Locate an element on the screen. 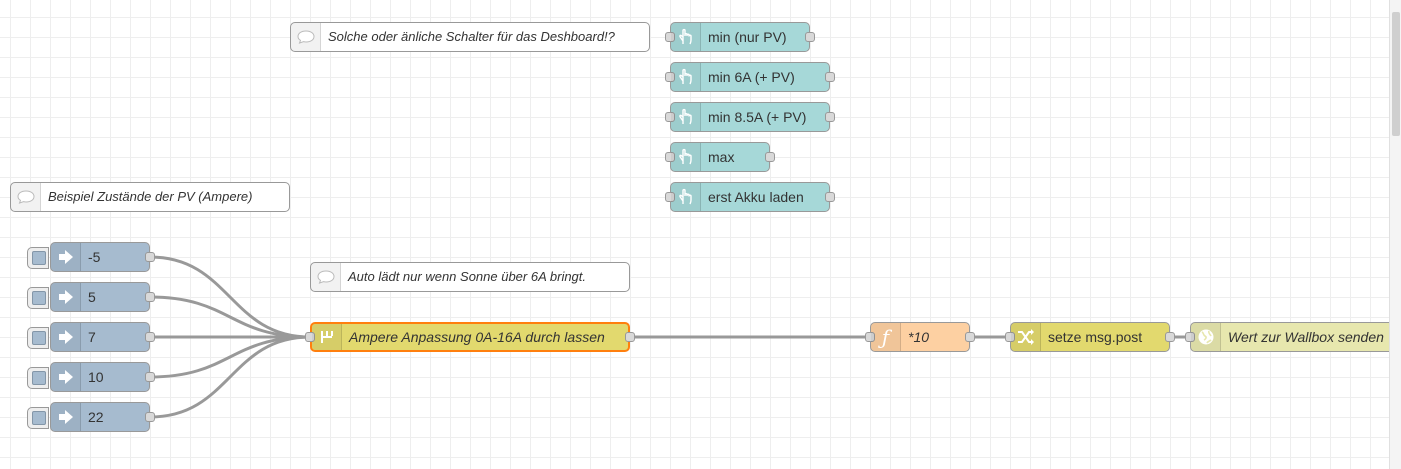 Image resolution: width=1401 pixels, height=469 pixels. inject-node-5: 22 is located at coordinates (91, 417).